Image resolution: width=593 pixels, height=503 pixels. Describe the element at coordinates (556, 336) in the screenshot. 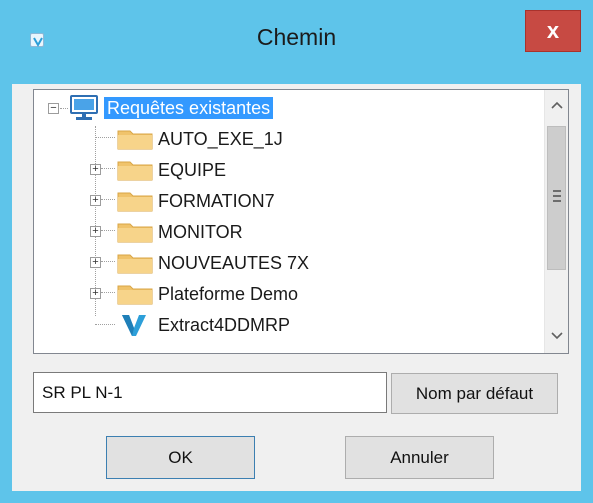

I see `scroll-down-icon` at that location.